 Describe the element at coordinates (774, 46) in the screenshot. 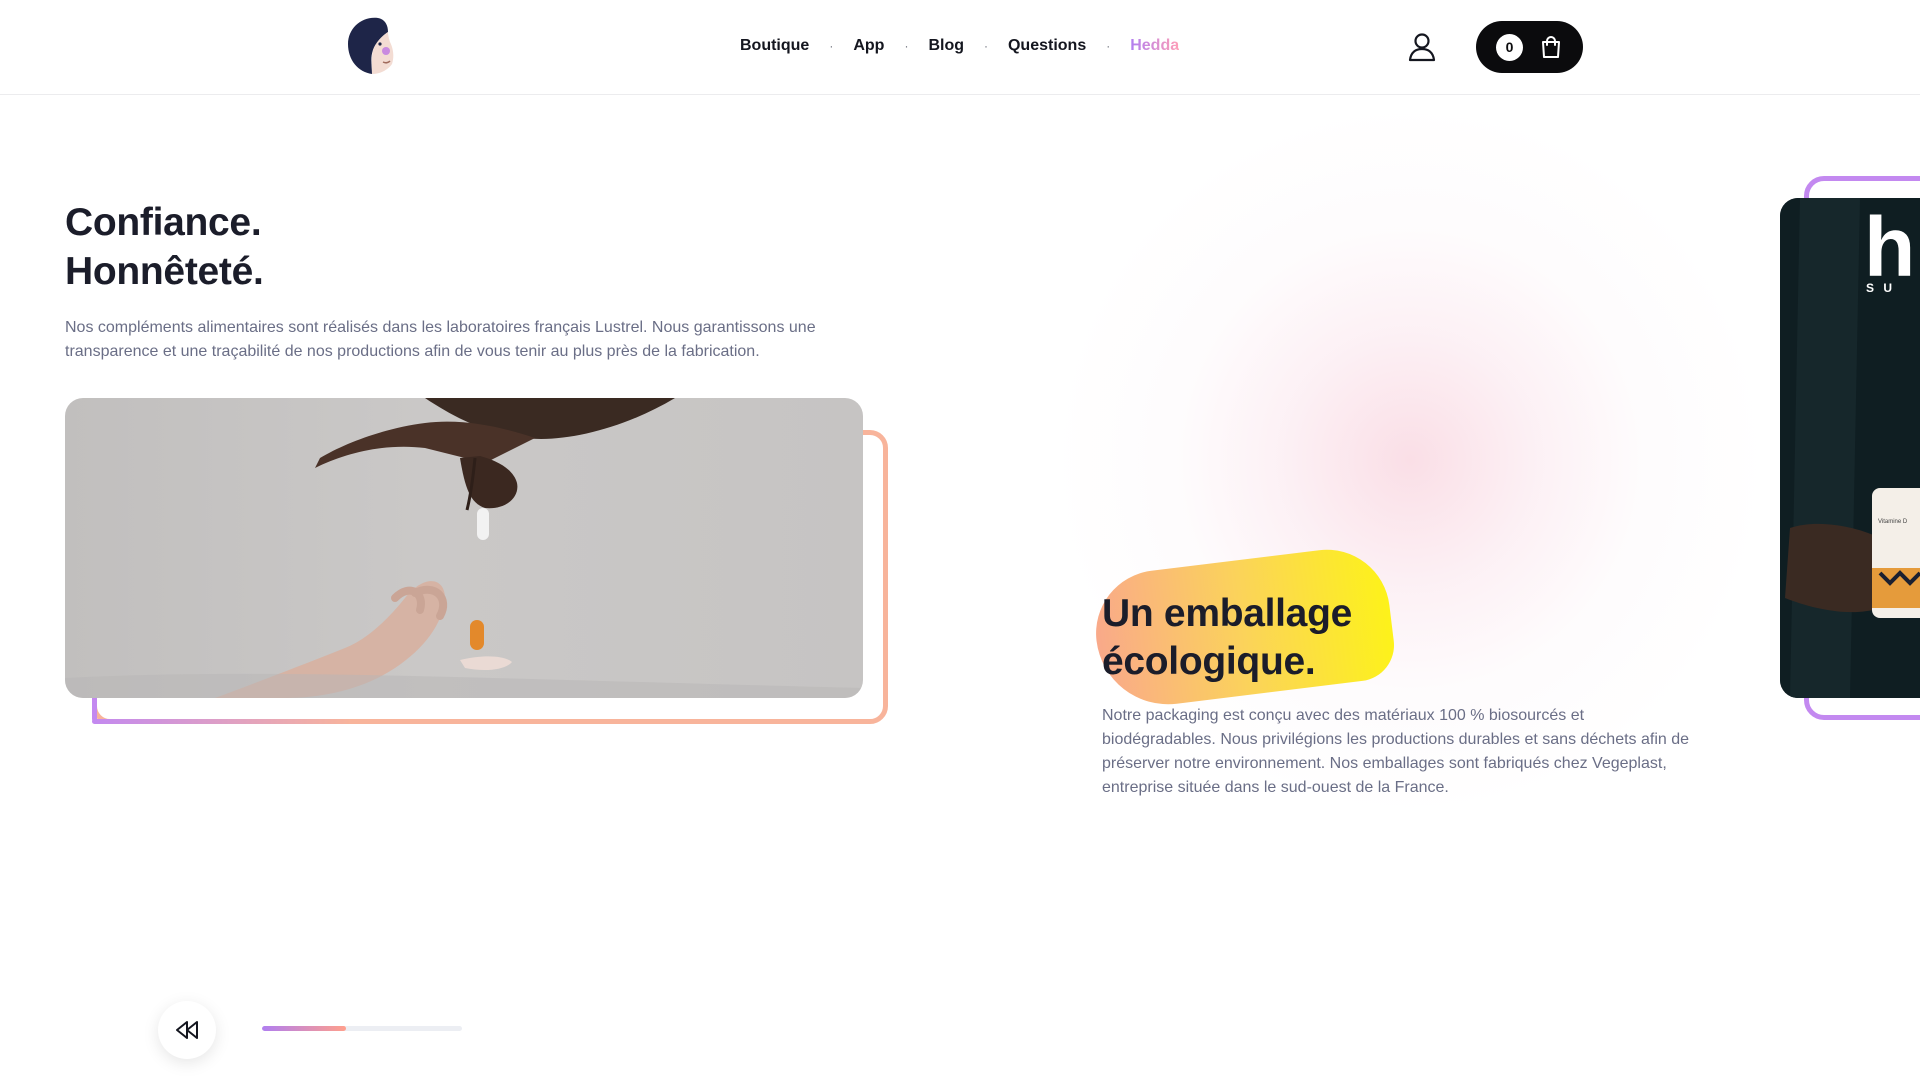

I see `nav-item-boutique: Boutique` at that location.